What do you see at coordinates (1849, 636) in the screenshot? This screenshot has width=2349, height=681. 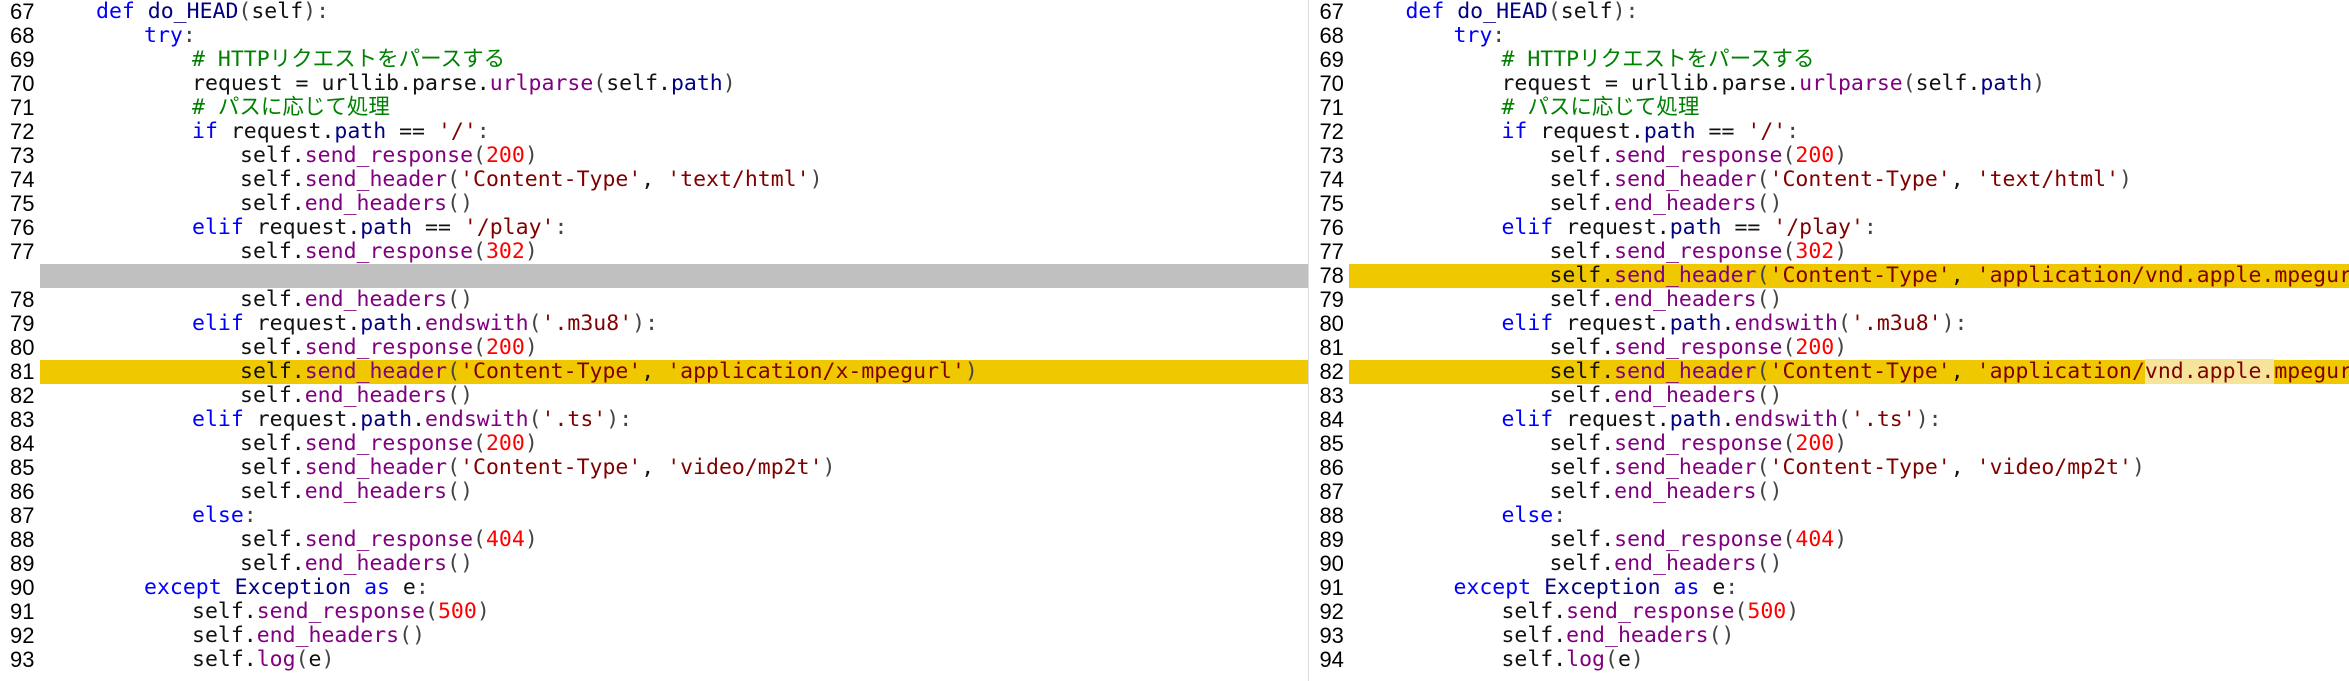 I see `code-text: self.end_headers()` at bounding box center [1849, 636].